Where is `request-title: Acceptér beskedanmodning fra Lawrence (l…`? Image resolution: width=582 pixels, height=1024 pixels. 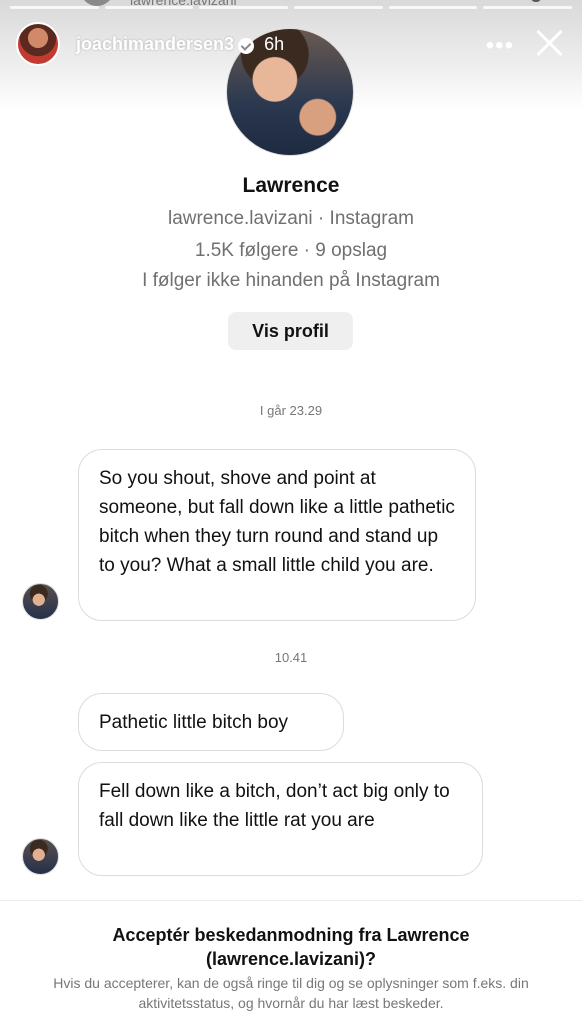
request-title: Acceptér beskedanmodning fra Lawrence (l… is located at coordinates (291, 947).